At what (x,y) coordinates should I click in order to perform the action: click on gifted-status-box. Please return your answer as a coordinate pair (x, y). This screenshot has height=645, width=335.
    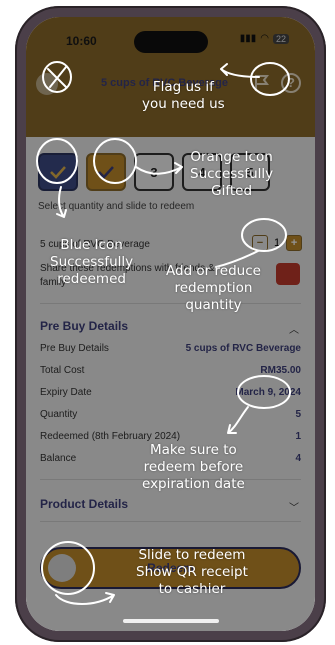
    Looking at the image, I should click on (106, 172).